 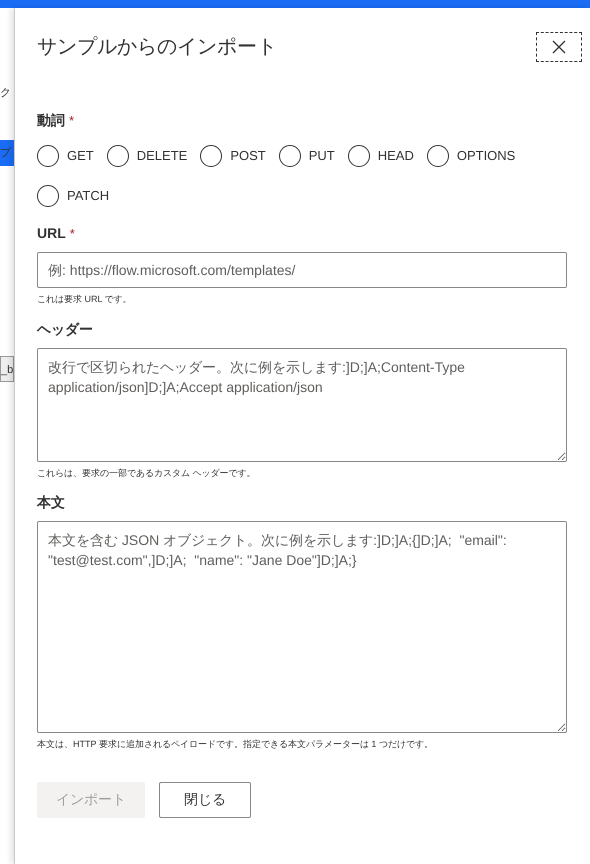 I want to click on field-label: 動詞, so click(x=51, y=120).